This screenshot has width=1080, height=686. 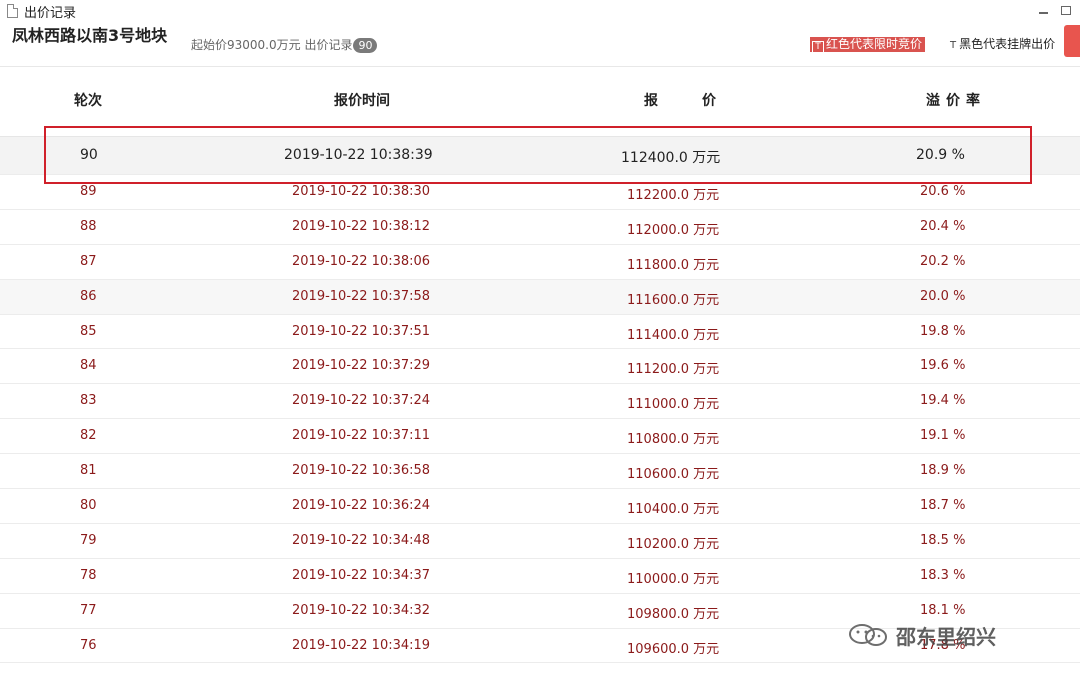 What do you see at coordinates (540, 192) in the screenshot?
I see `table-row: 89 2019-10-22 10:38:30 112200.0 万元 20.6 %` at bounding box center [540, 192].